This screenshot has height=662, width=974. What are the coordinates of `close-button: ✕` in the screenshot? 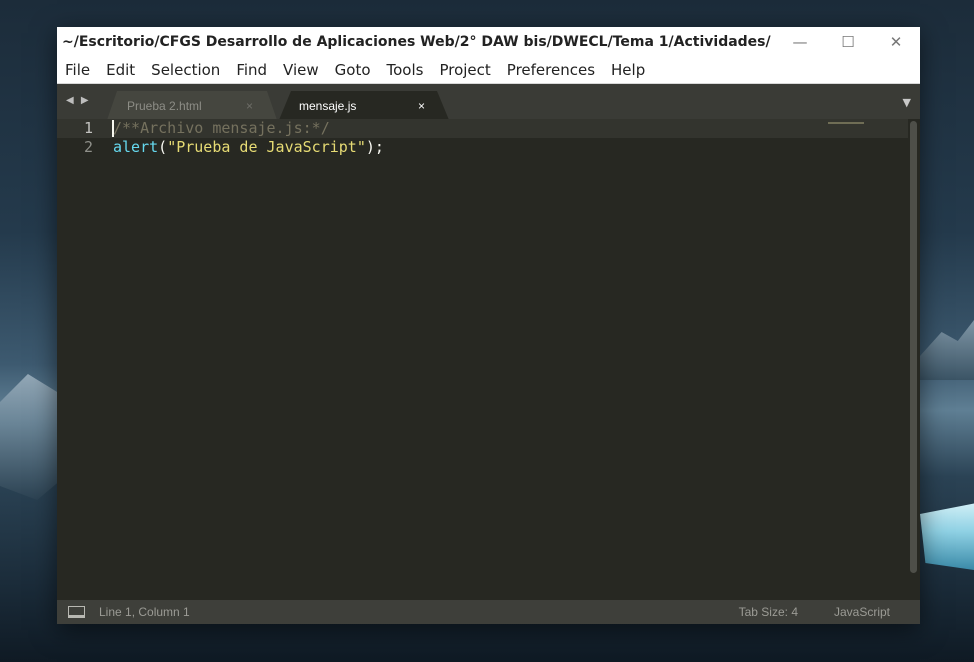 It's located at (896, 42).